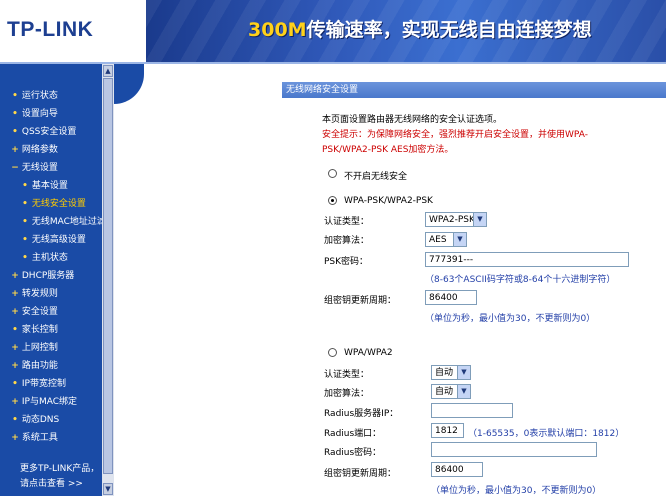 The width and height of the screenshot is (666, 496). What do you see at coordinates (108, 489) in the screenshot?
I see `scroll-down-icon: ▼` at bounding box center [108, 489].